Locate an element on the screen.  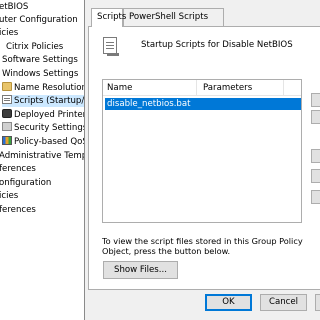
tree-item-software-settings: Software Settings is located at coordinates (40, 60).